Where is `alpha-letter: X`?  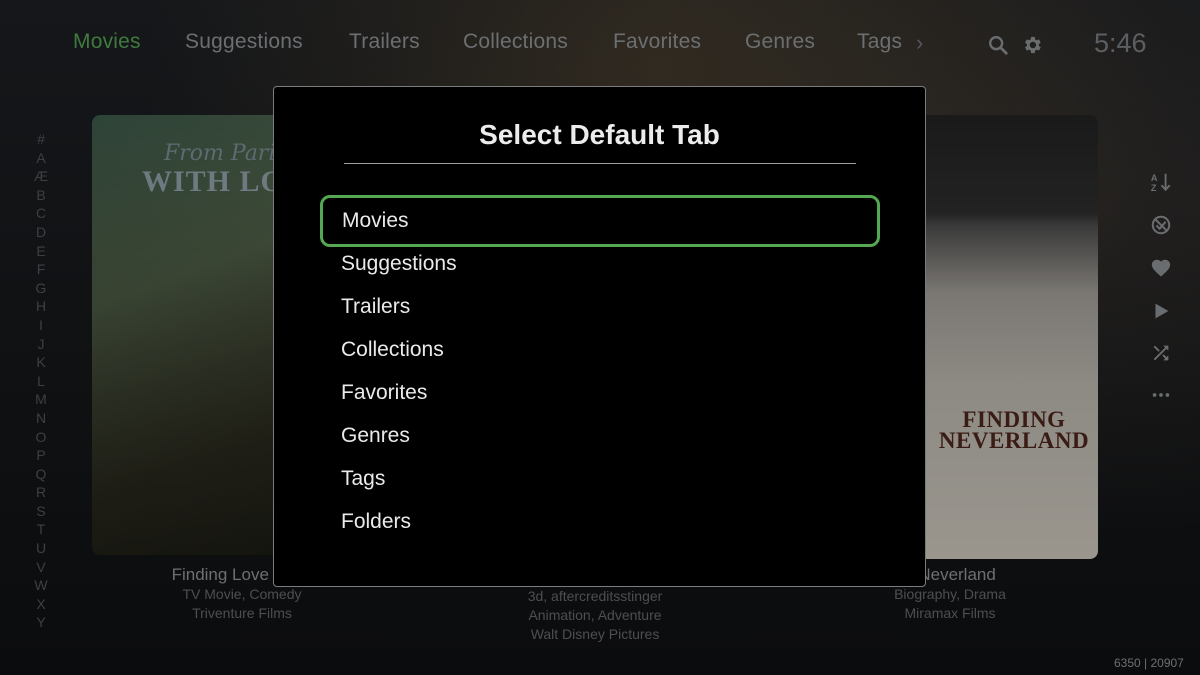 alpha-letter: X is located at coordinates (41, 604).